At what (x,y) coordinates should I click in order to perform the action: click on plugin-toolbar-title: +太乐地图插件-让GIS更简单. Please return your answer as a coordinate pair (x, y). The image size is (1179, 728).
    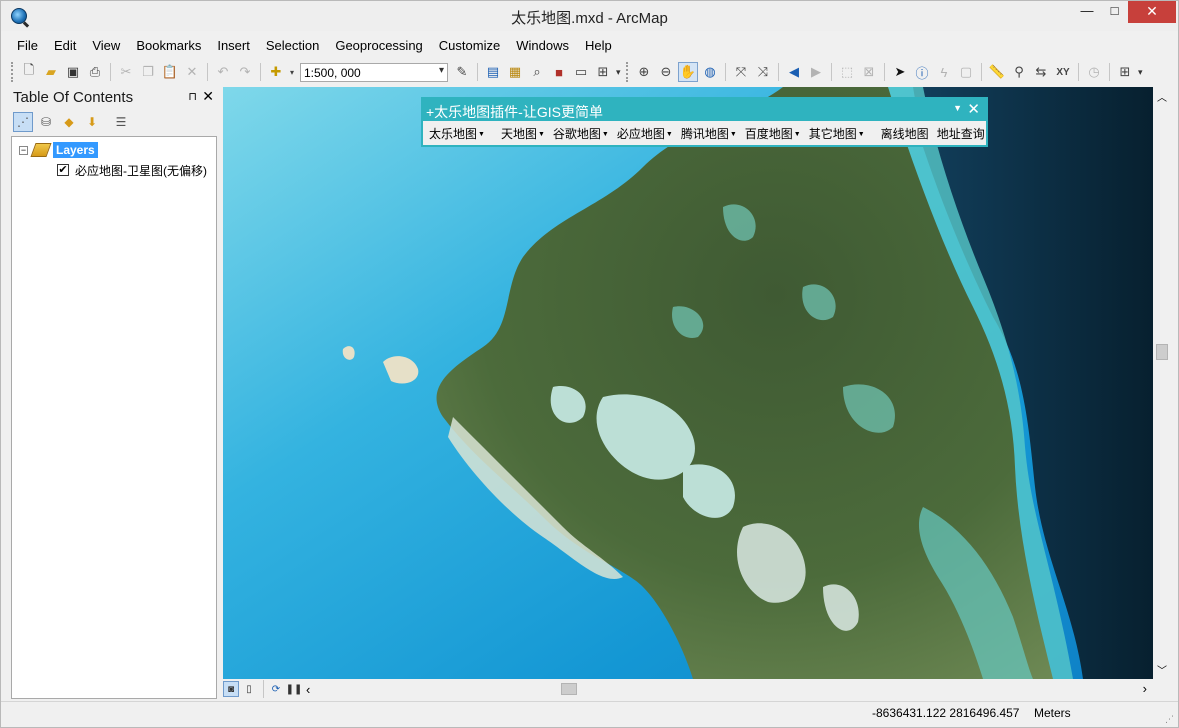
    Looking at the image, I should click on (514, 112).